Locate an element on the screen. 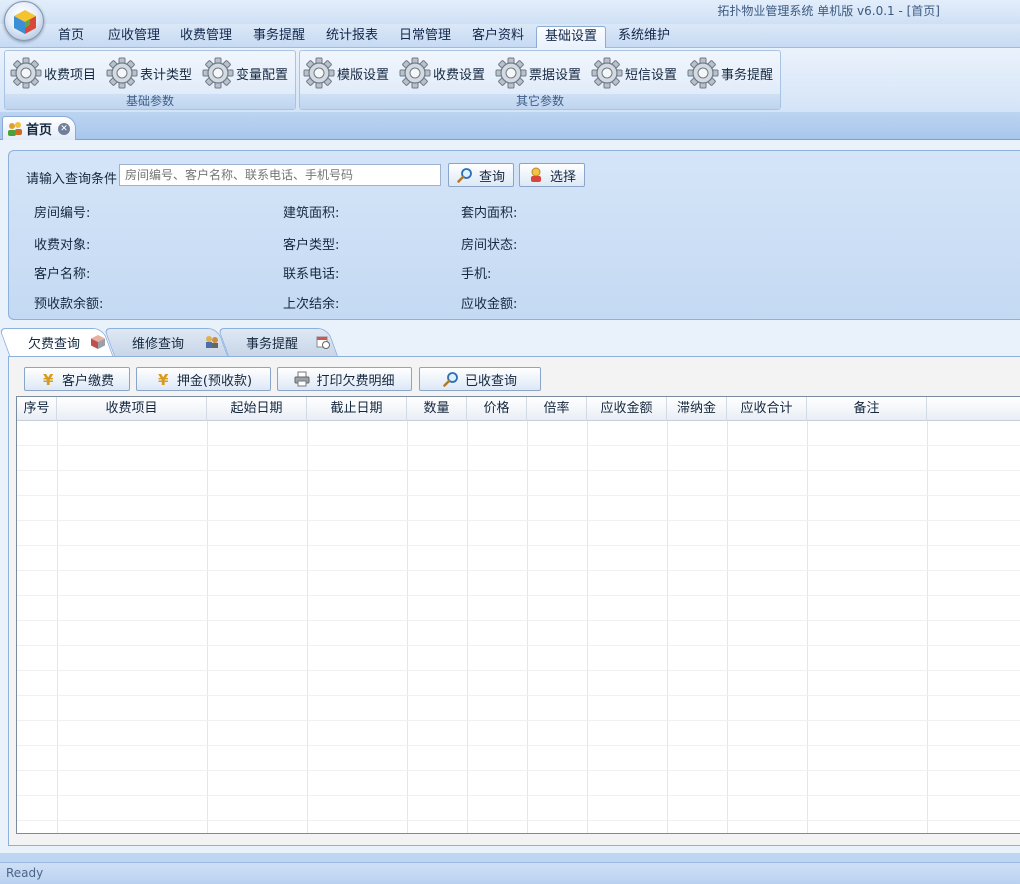 Image resolution: width=1020 pixels, height=884 pixels. column-header: 应收金额 is located at coordinates (627, 409).